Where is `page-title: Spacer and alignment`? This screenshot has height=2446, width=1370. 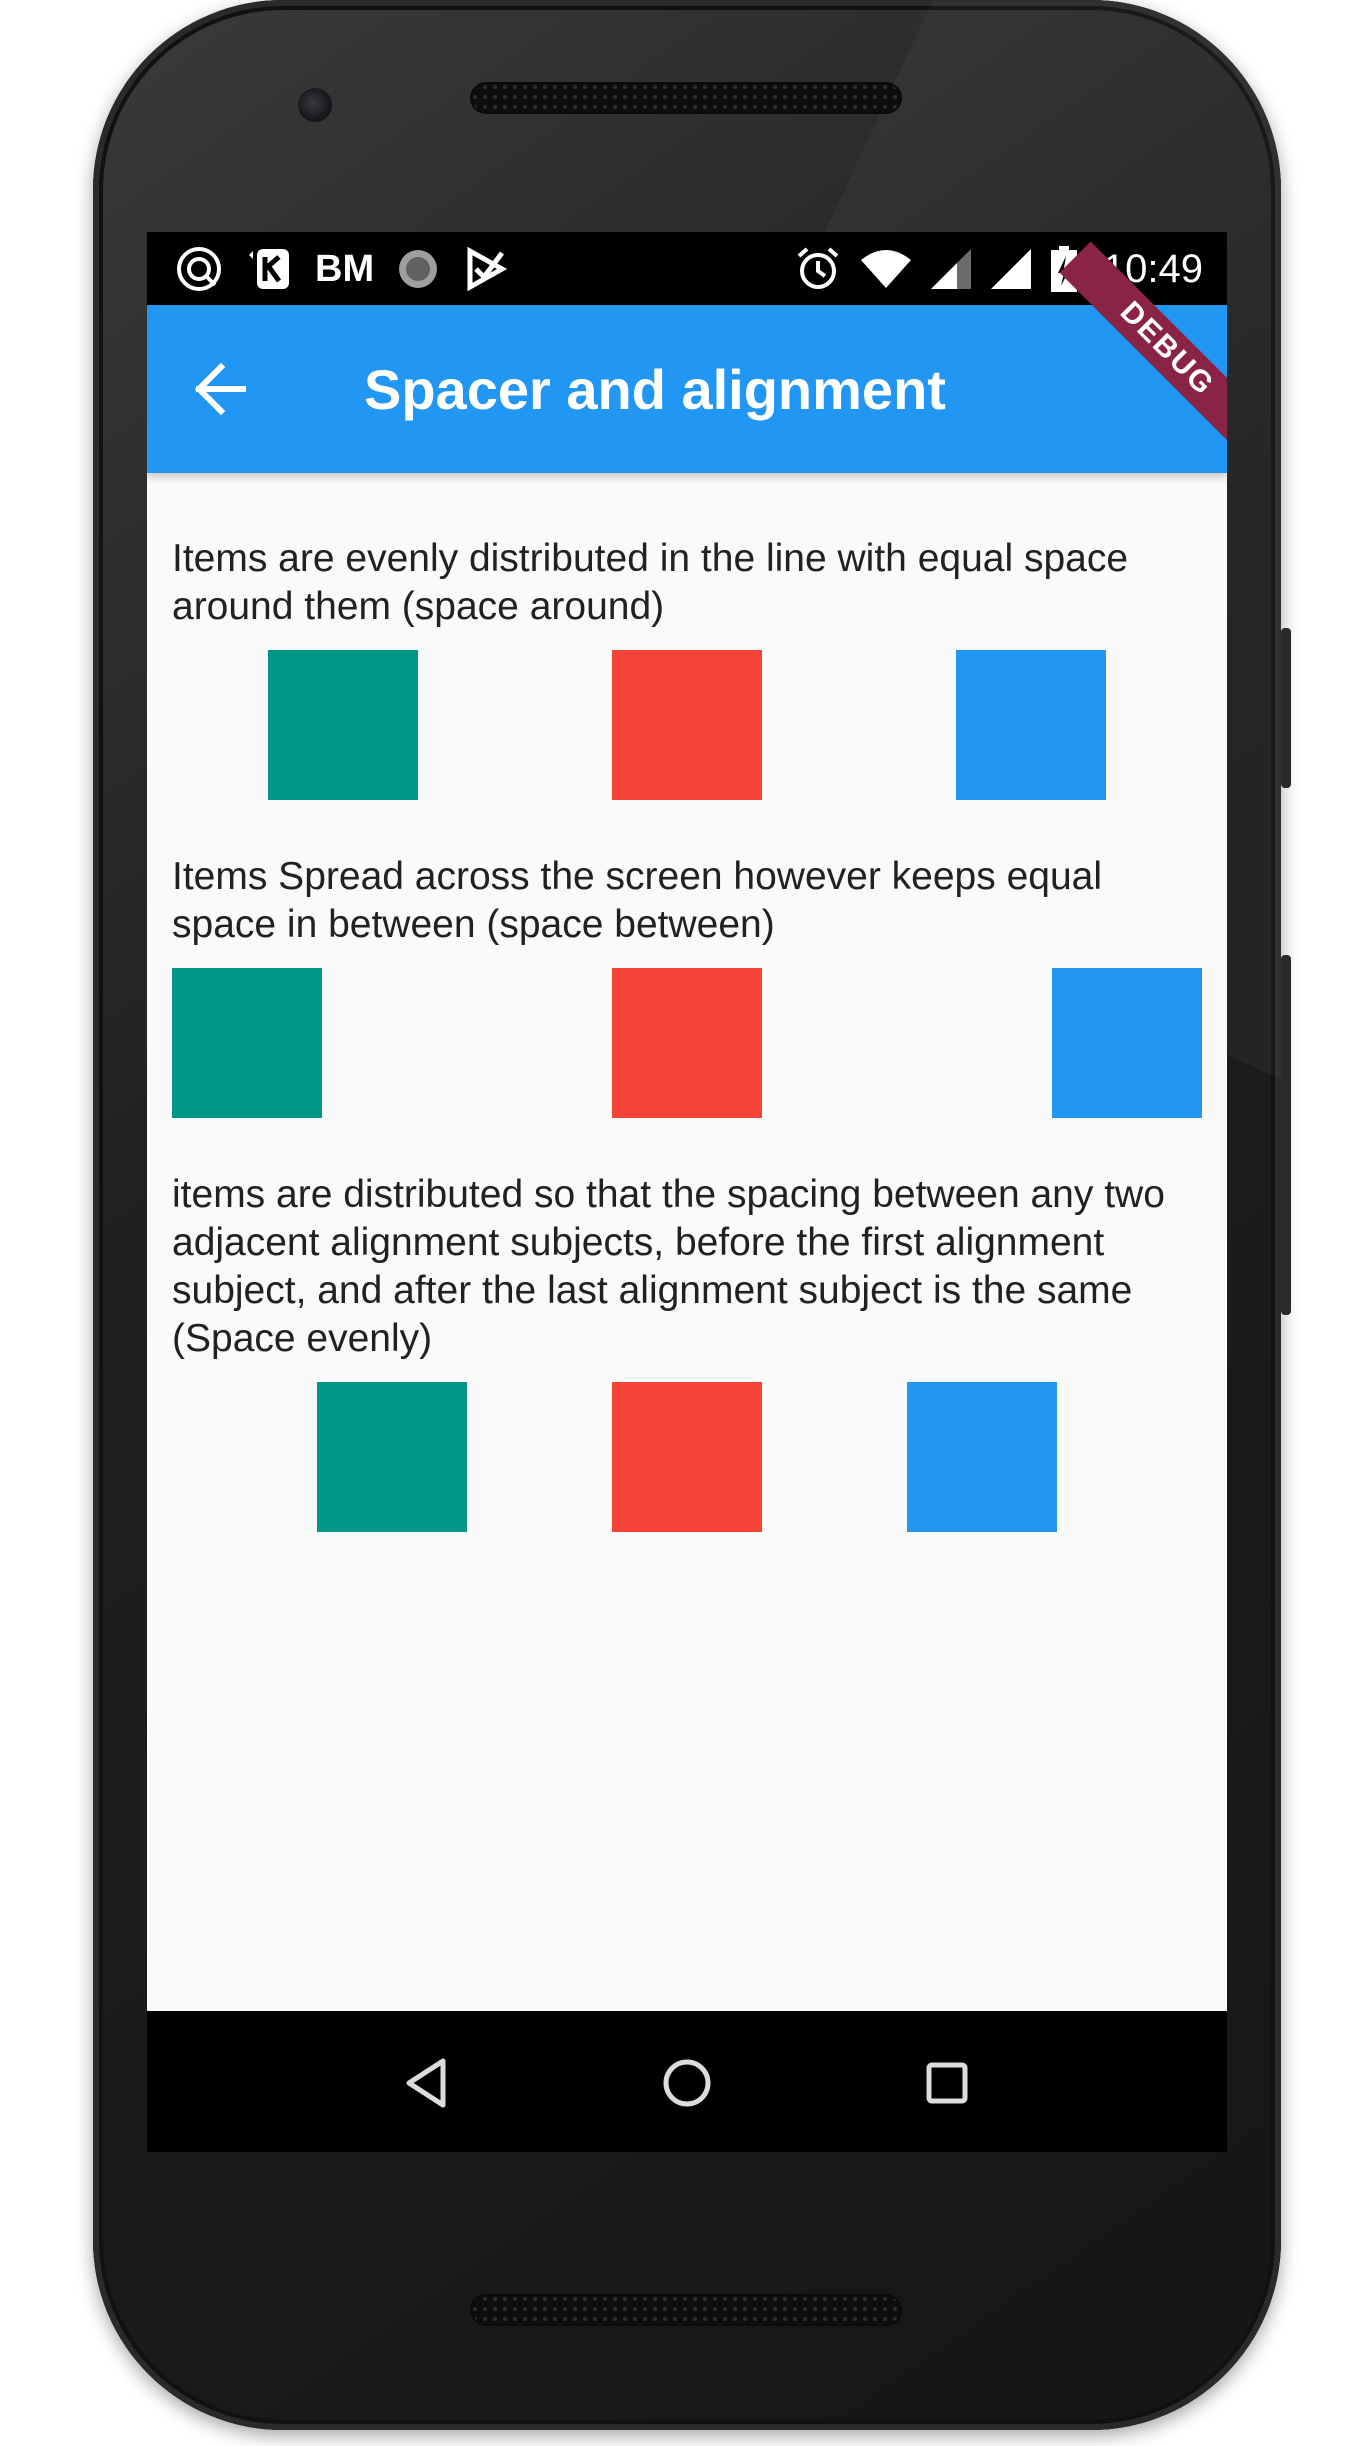
page-title: Spacer and alignment is located at coordinates (655, 389).